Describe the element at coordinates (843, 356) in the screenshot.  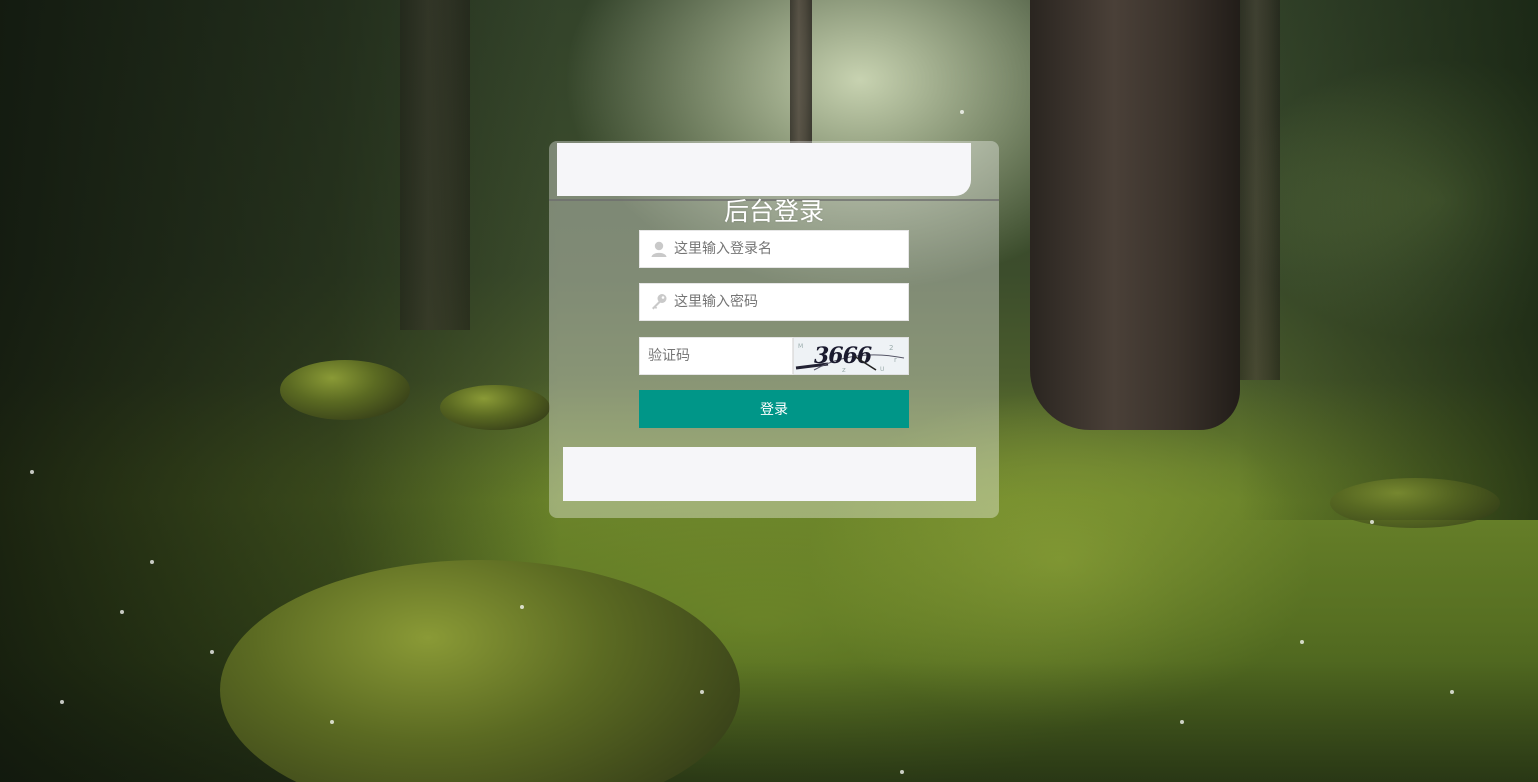
I see `captcha-code: 3666` at that location.